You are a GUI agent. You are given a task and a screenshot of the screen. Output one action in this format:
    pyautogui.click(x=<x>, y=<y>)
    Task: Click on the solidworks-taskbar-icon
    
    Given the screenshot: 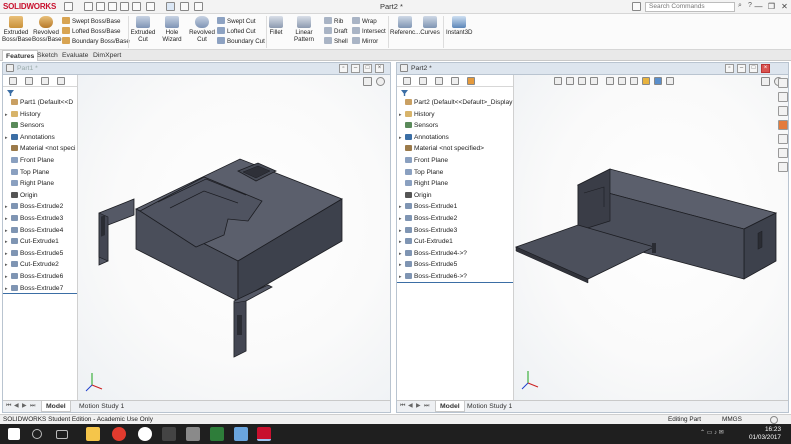 What is the action you would take?
    pyautogui.click(x=264, y=434)
    